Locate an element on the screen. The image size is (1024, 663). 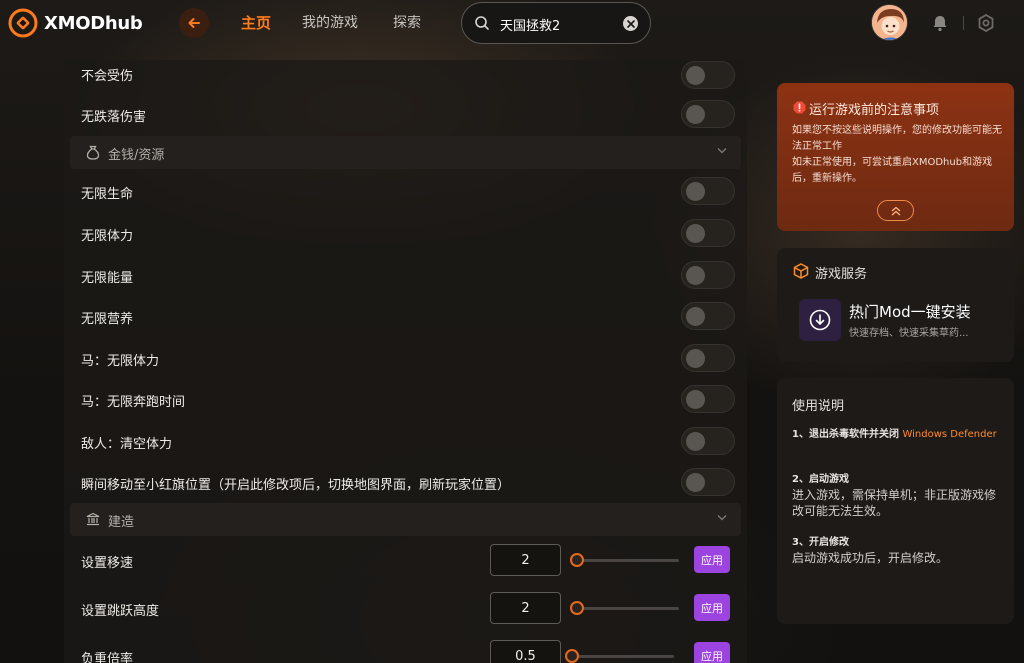
option-label: 无限生命 is located at coordinates (107, 194).